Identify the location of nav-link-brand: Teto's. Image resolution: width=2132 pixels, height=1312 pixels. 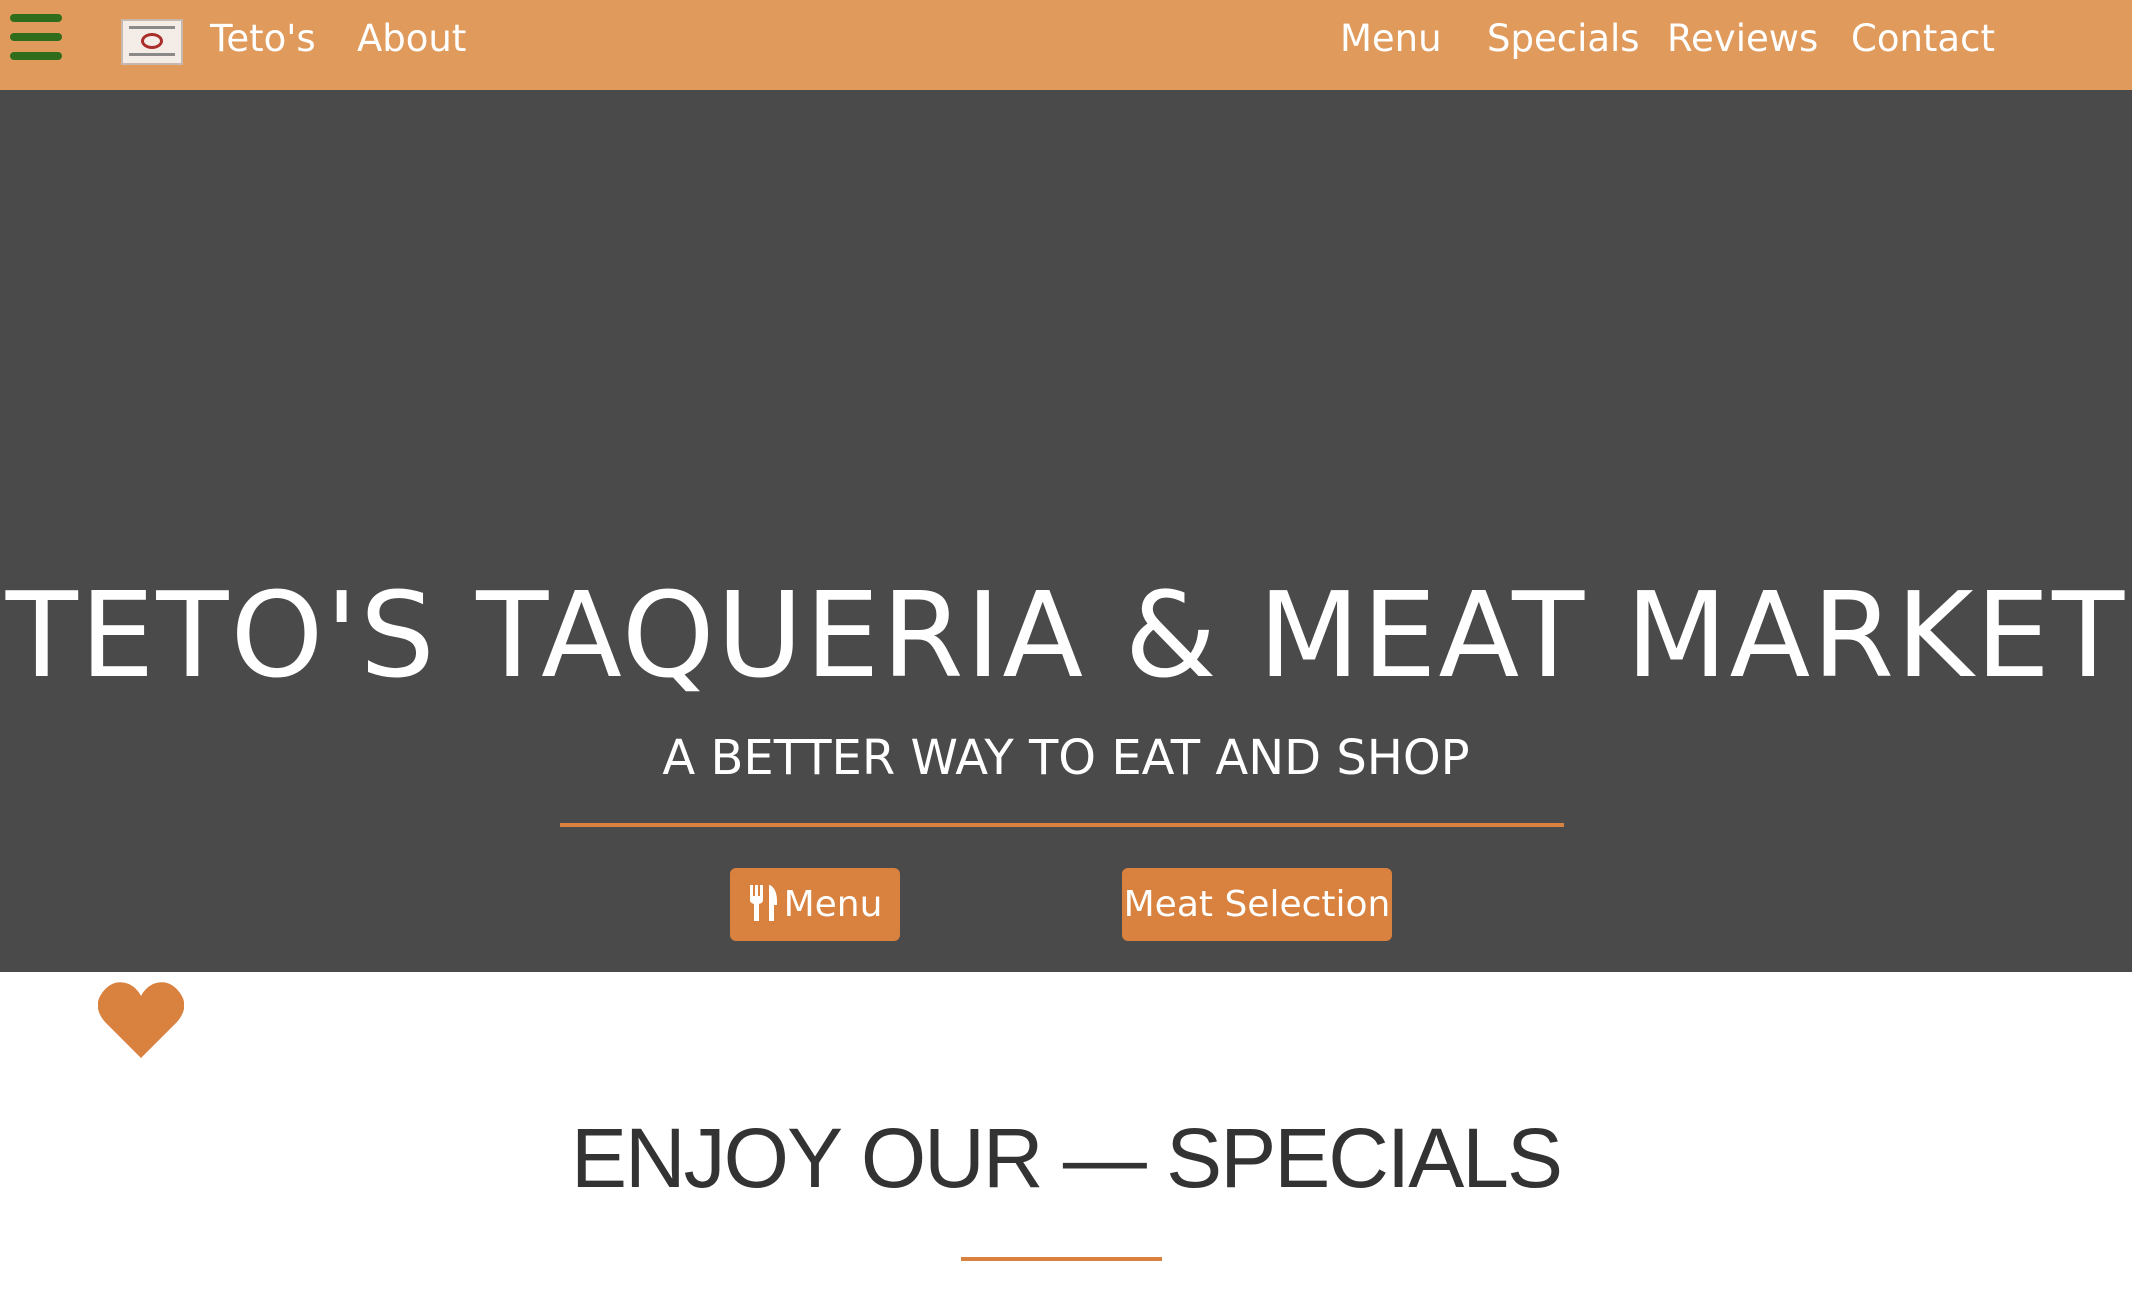
(263, 39).